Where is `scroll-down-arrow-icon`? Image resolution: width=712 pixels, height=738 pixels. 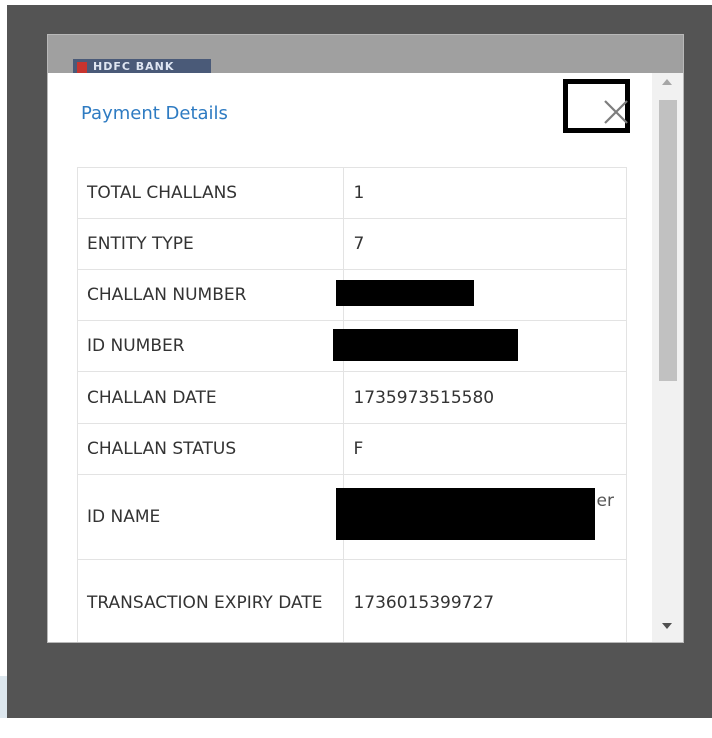
scroll-down-arrow-icon is located at coordinates (667, 626).